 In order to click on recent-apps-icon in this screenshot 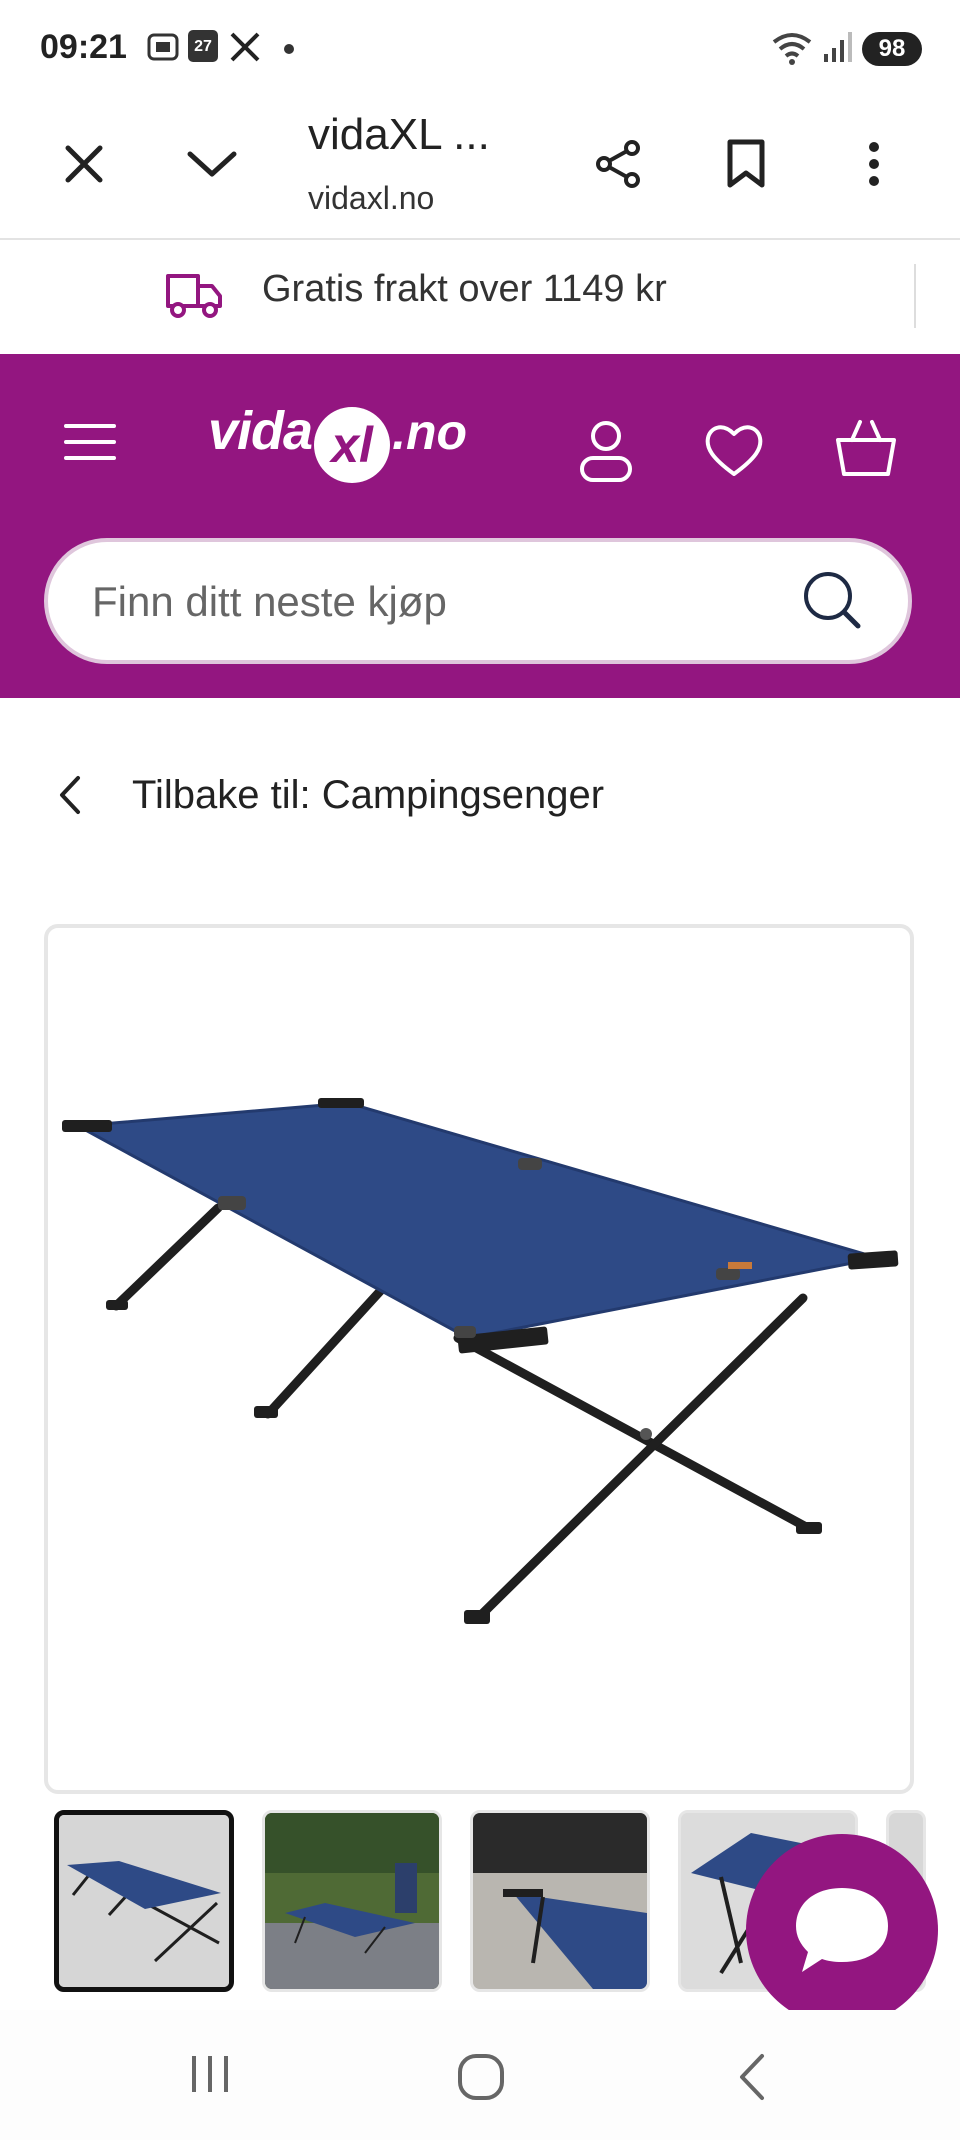, I will do `click(210, 2074)`.